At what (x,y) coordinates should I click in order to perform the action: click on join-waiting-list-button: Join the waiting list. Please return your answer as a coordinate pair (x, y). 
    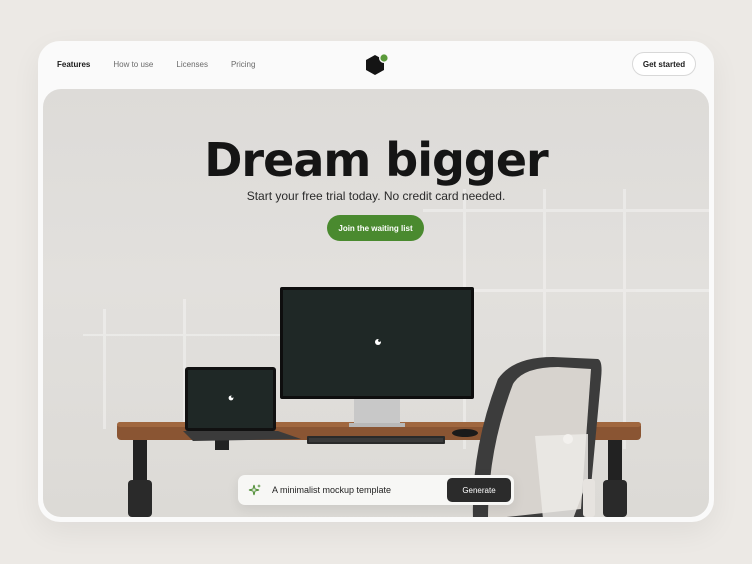
    Looking at the image, I should click on (375, 228).